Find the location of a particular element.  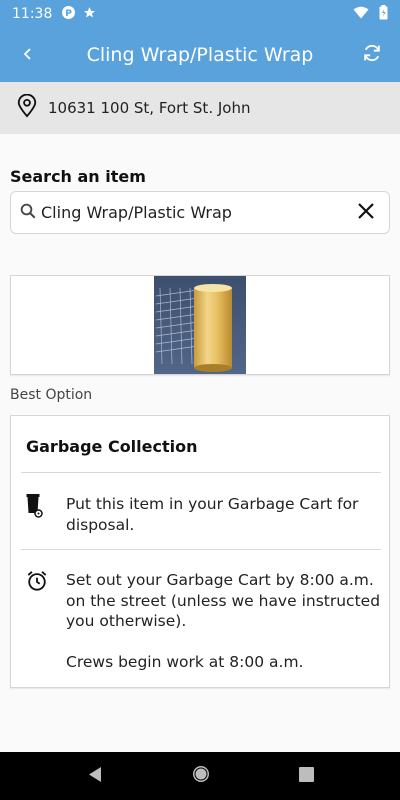

nav-recents-icon is located at coordinates (306, 776).